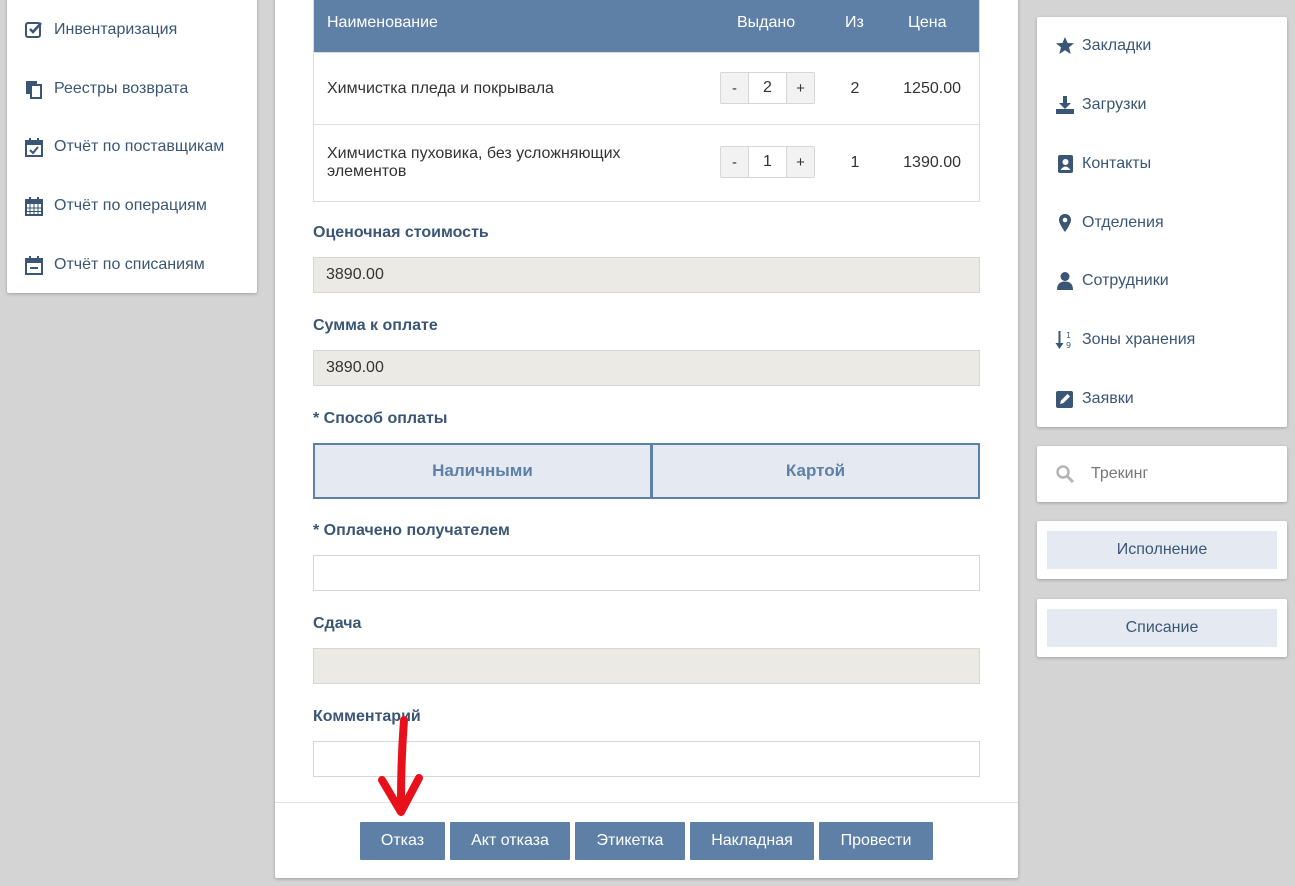 The image size is (1295, 886). I want to click on quantity-value: 2, so click(767, 88).